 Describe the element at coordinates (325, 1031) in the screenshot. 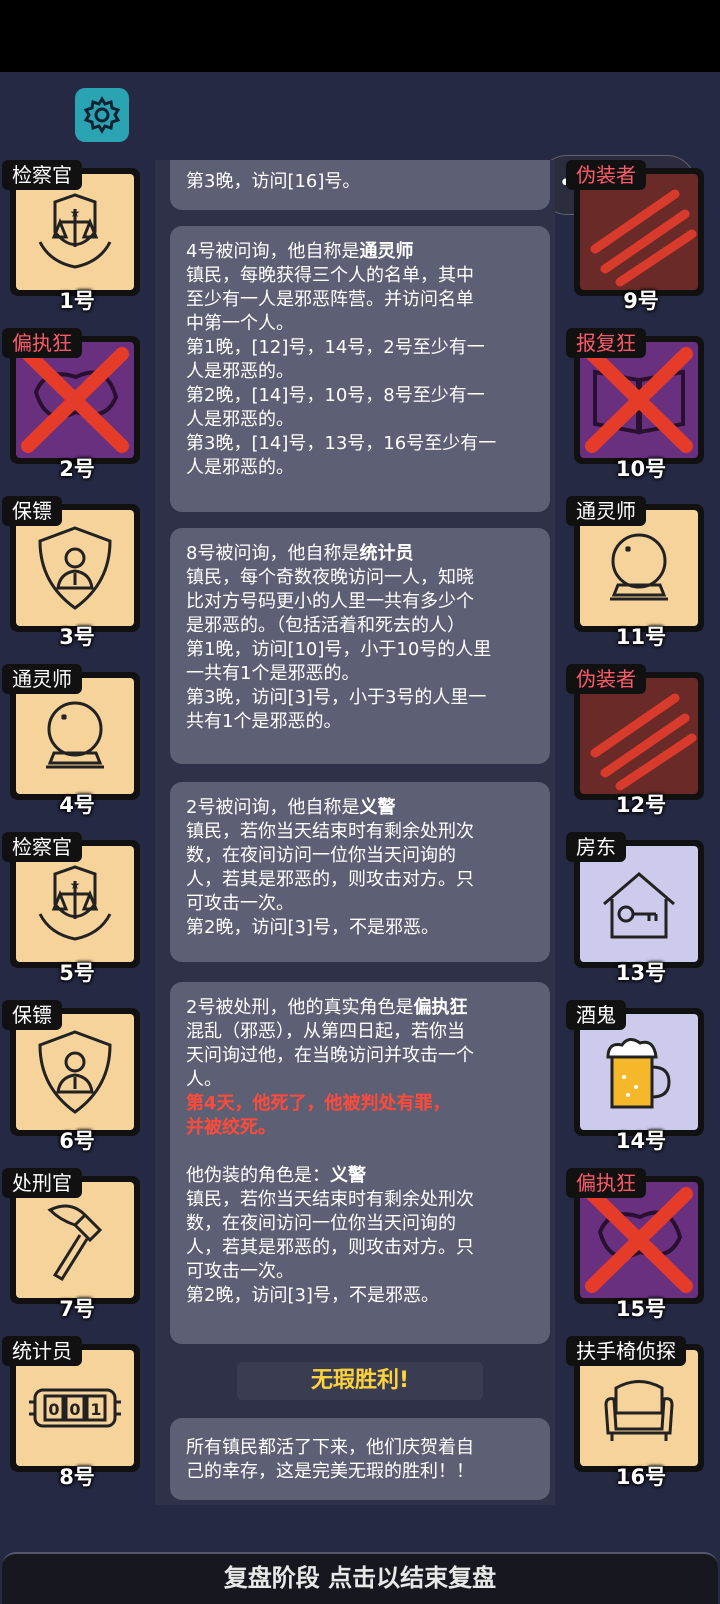

I see `log-line: 混乱（邪恶），从第四日起，若你当` at that location.